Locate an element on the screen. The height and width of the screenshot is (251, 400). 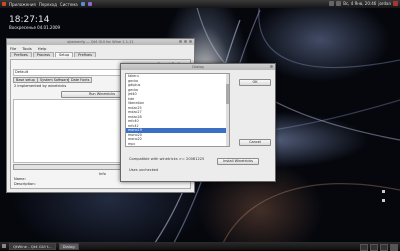
minimize-icon is located at coordinates (180, 41).